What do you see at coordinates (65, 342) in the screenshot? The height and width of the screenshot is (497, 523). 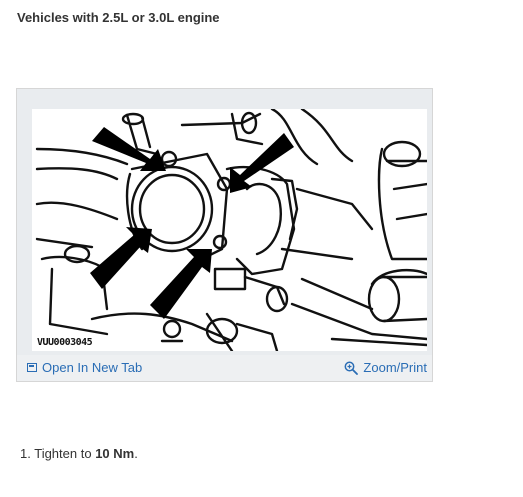 I see `figure-code-label: VUU0003045` at bounding box center [65, 342].